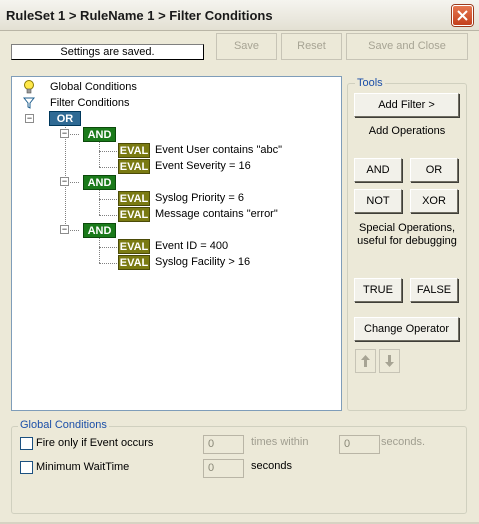  Describe the element at coordinates (29, 103) in the screenshot. I see `filter-funnel-icon` at that location.